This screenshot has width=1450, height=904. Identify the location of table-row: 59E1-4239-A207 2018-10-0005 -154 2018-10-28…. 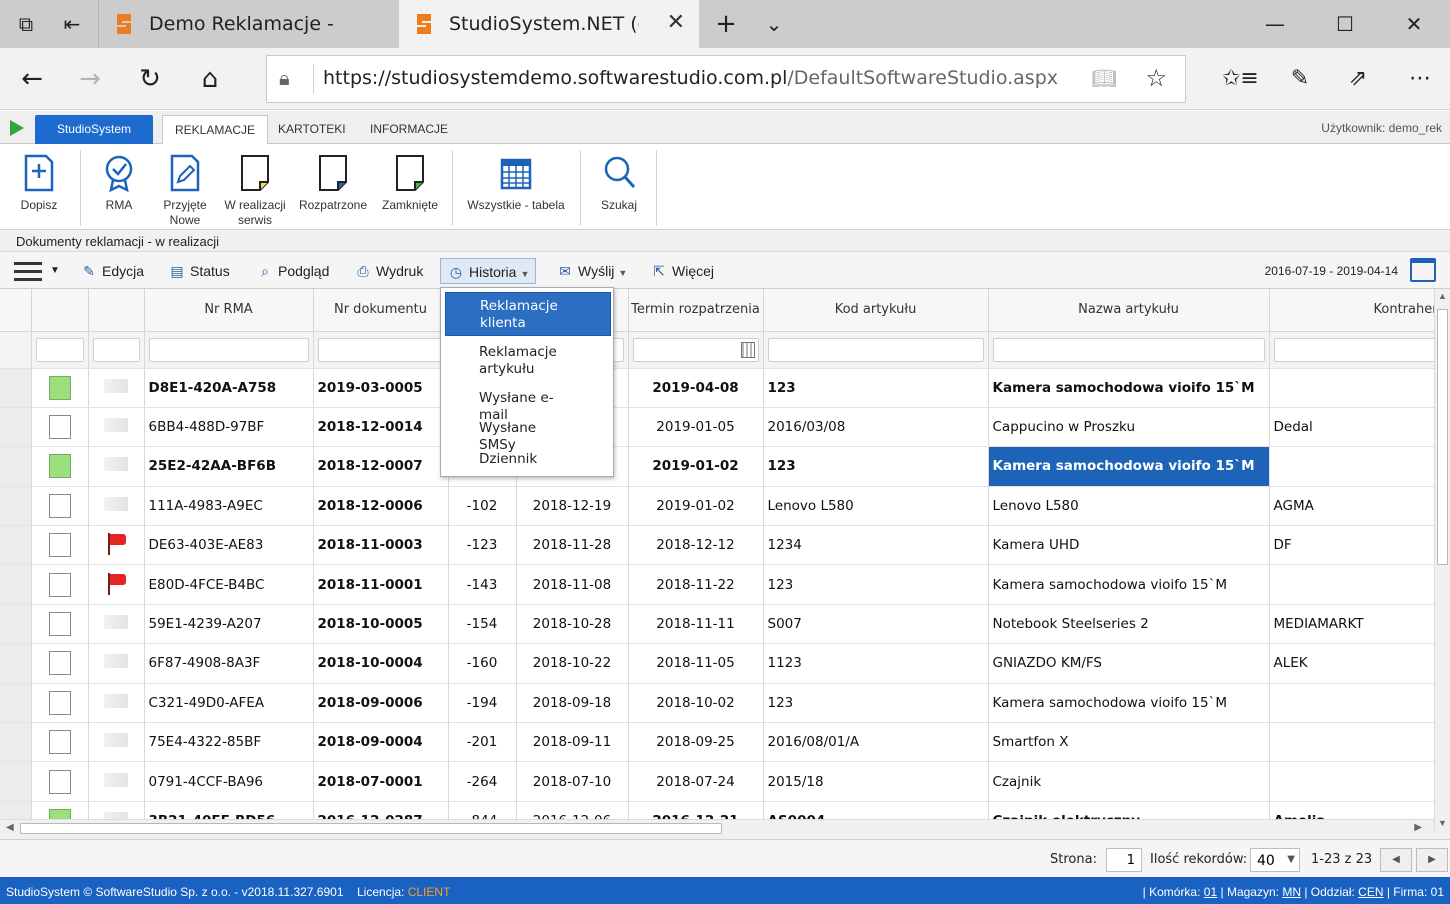
(721, 624).